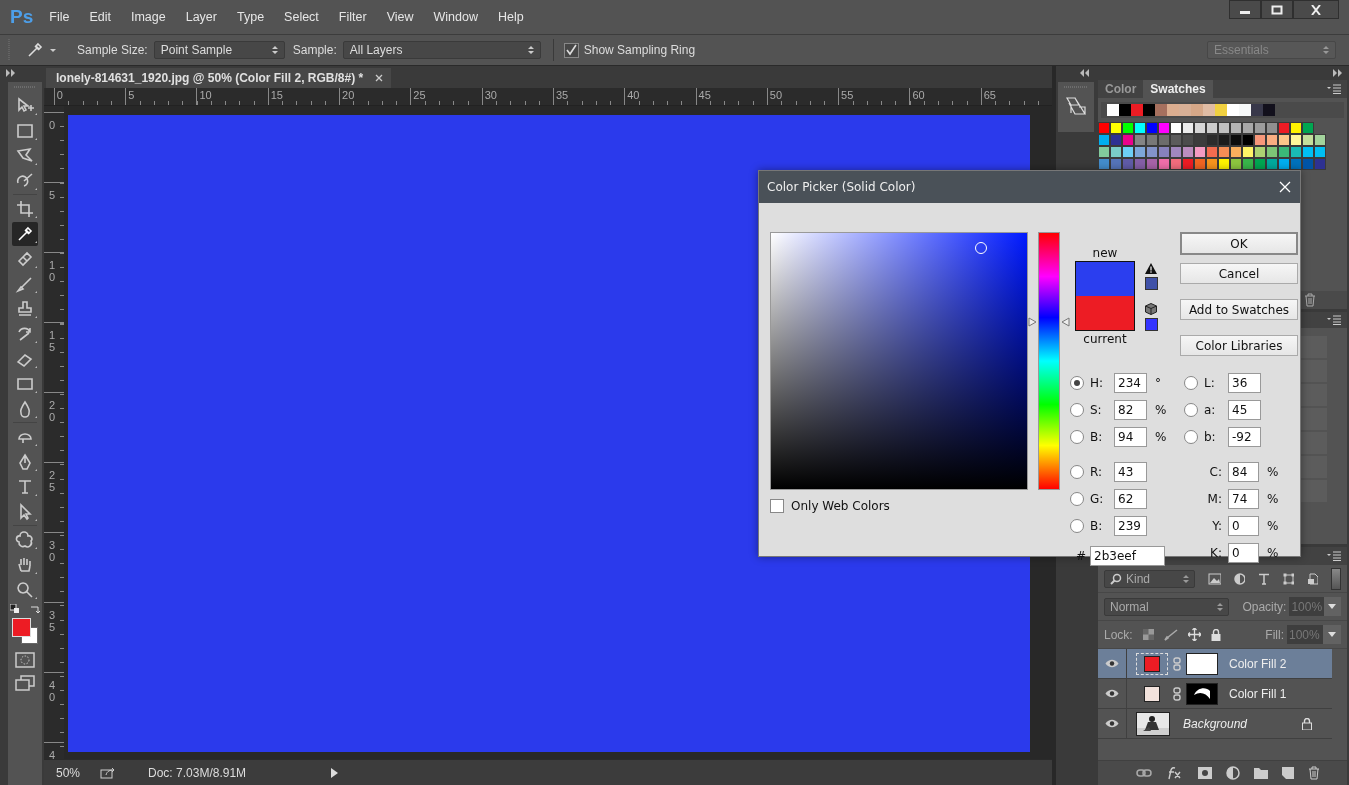  What do you see at coordinates (629, 50) in the screenshot?
I see `sampling-ring-checkbox: Show Sampling Ring` at bounding box center [629, 50].